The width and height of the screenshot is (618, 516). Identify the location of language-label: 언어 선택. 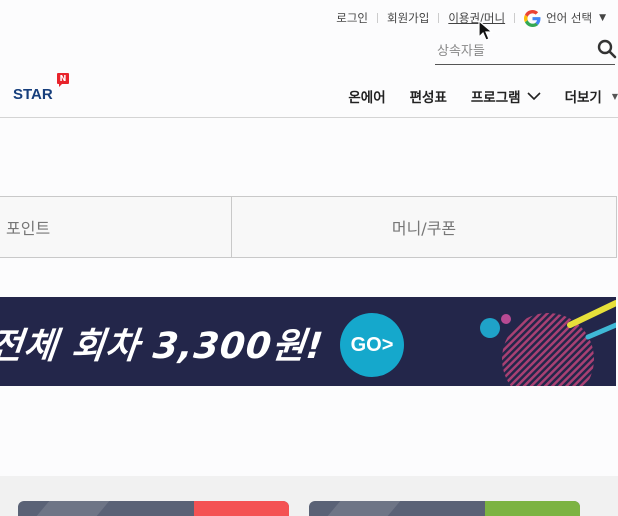
(569, 18).